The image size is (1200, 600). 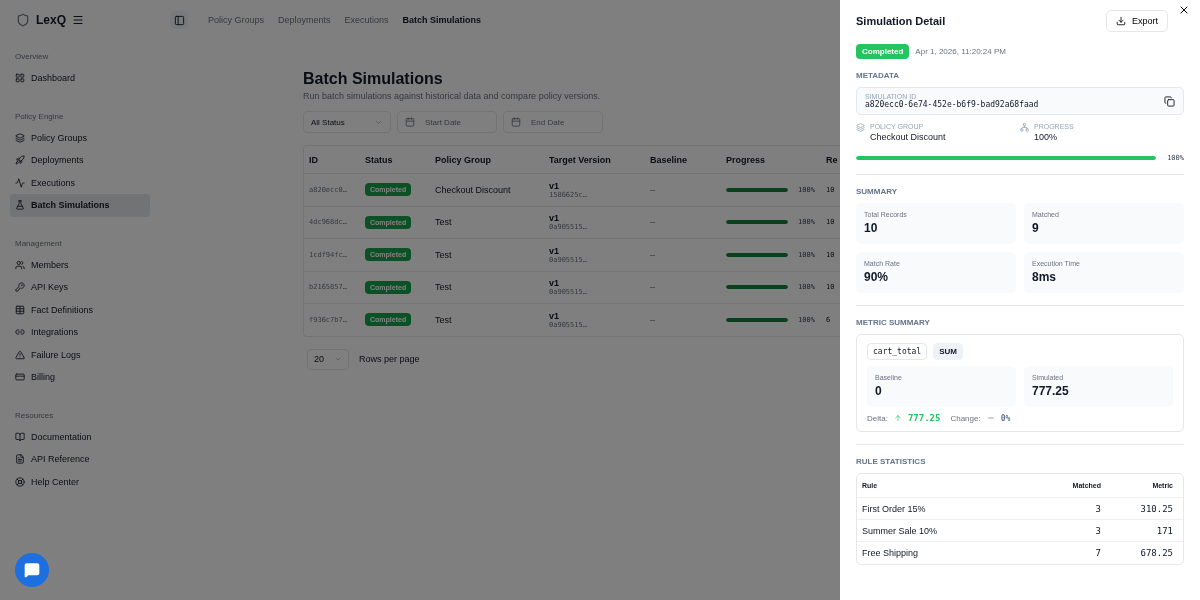 What do you see at coordinates (23, 20) in the screenshot?
I see `shield-logo-icon` at bounding box center [23, 20].